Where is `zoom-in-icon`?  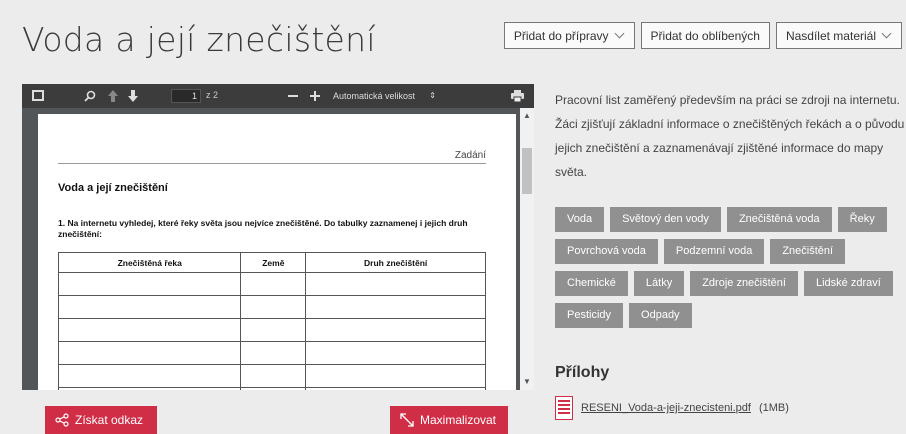 zoom-in-icon is located at coordinates (315, 96).